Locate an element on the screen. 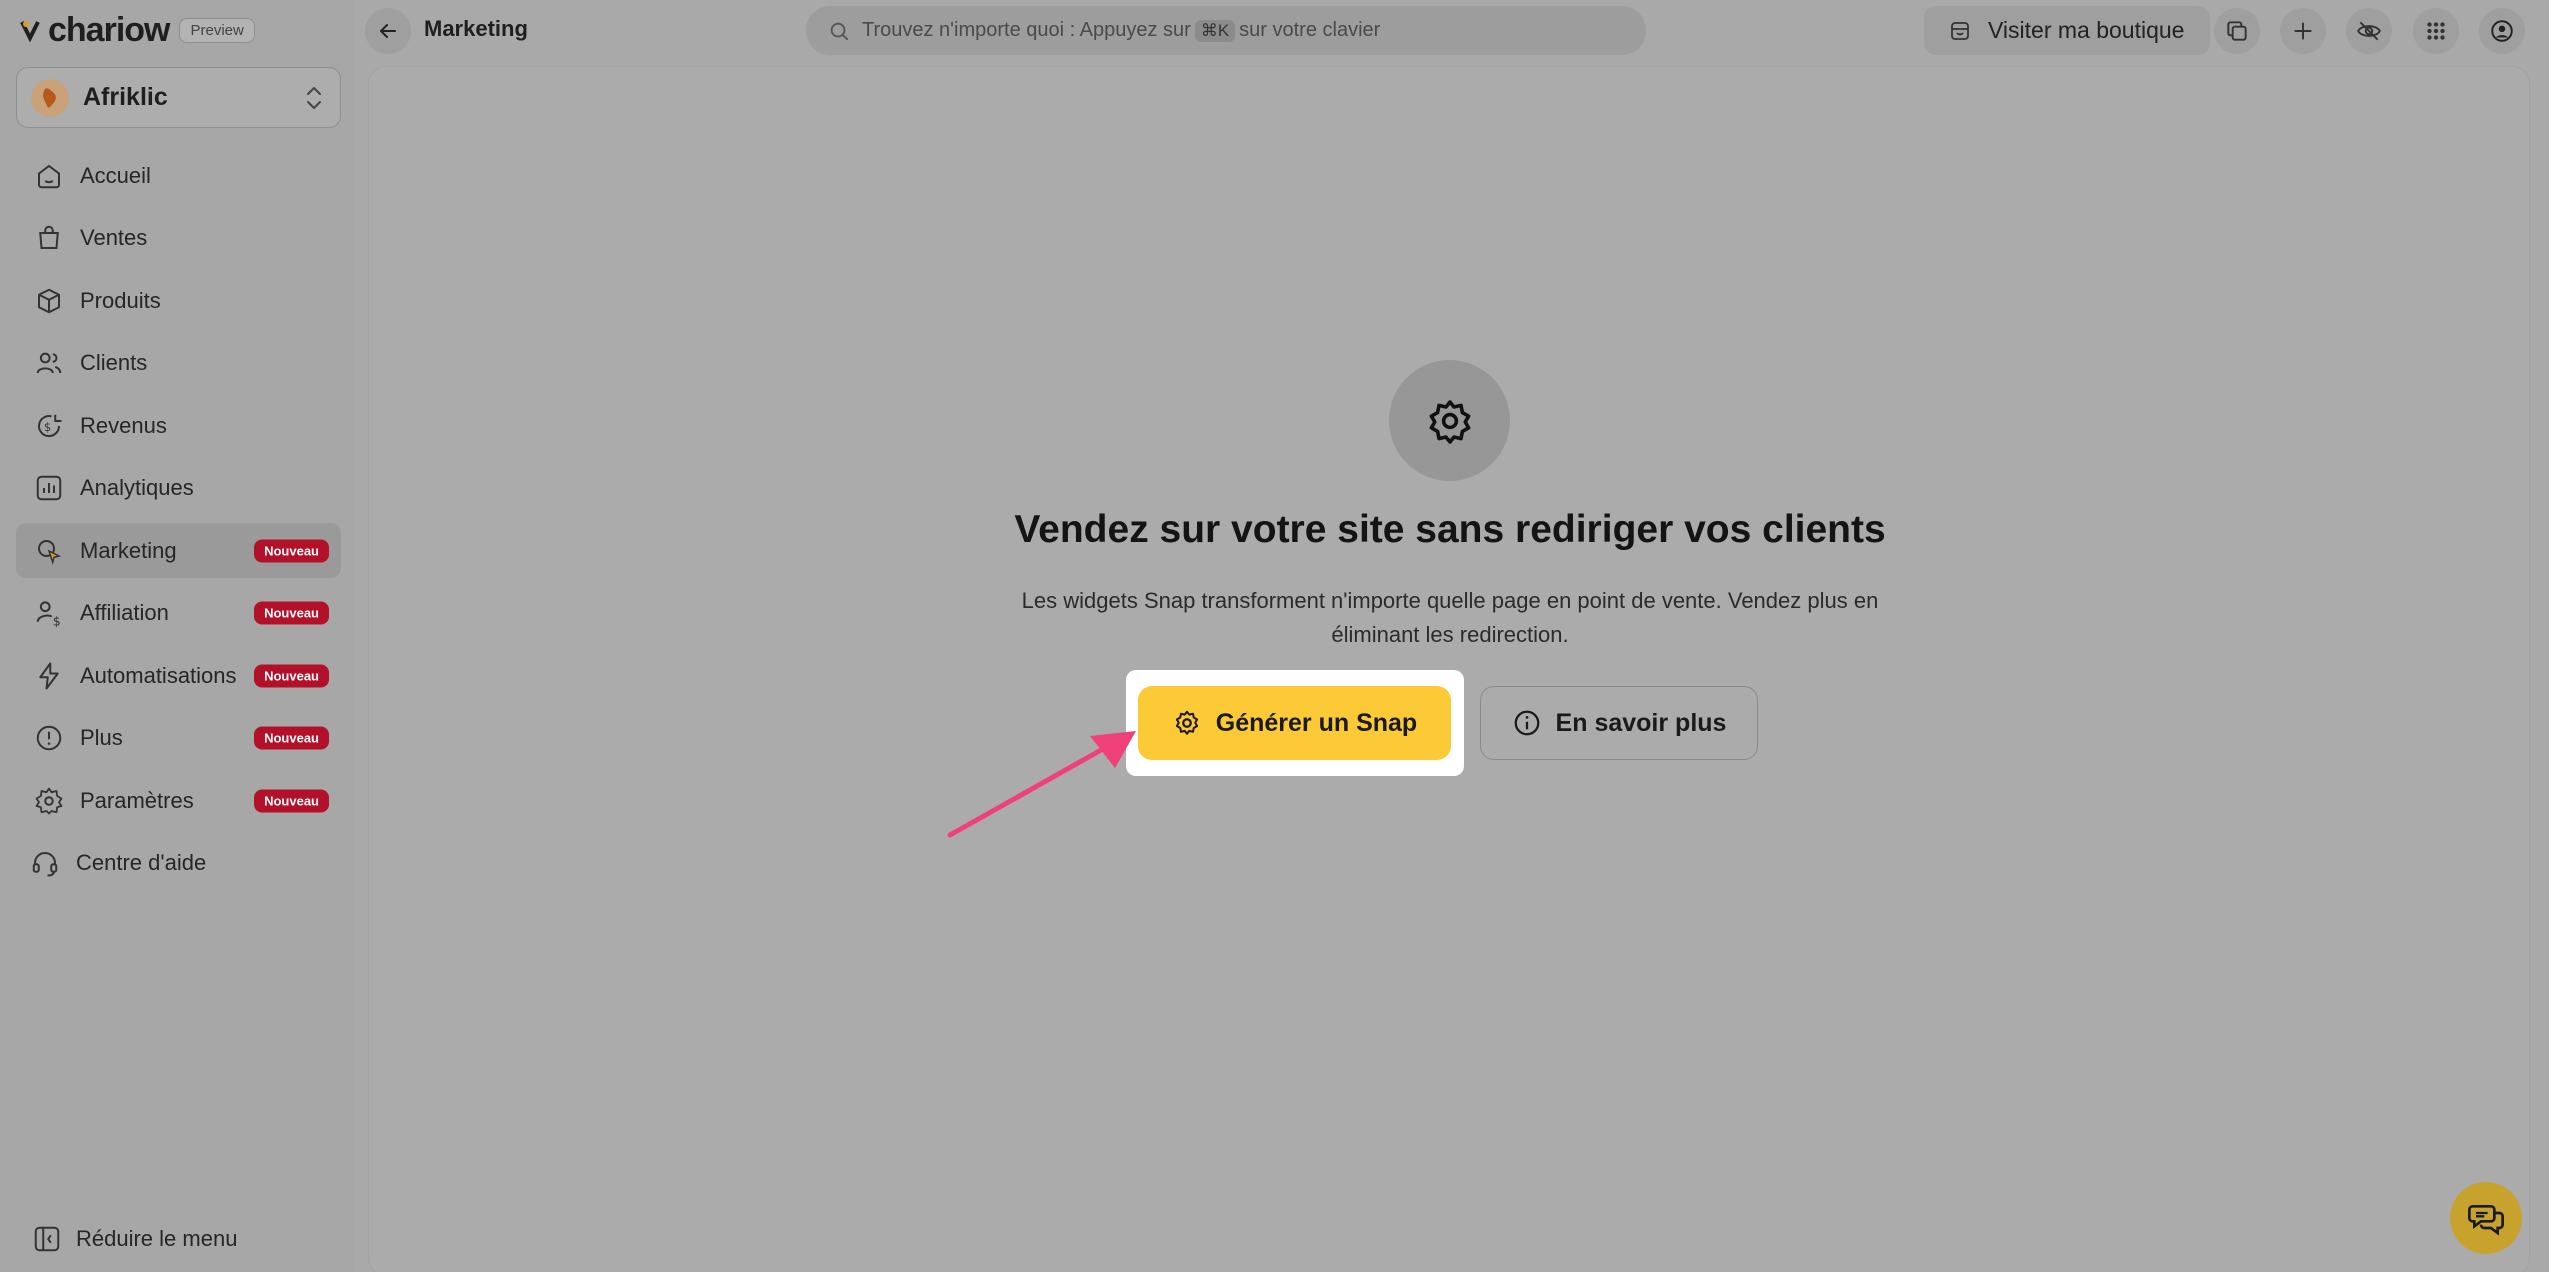 Image resolution: width=2549 pixels, height=1272 pixels. sidebar-item-label: Clients is located at coordinates (114, 362).